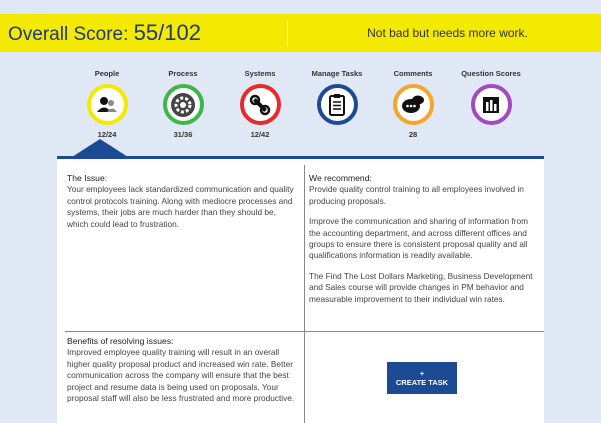 The height and width of the screenshot is (423, 601). What do you see at coordinates (340, 178) in the screenshot?
I see `recommend-heading: We recommend:` at bounding box center [340, 178].